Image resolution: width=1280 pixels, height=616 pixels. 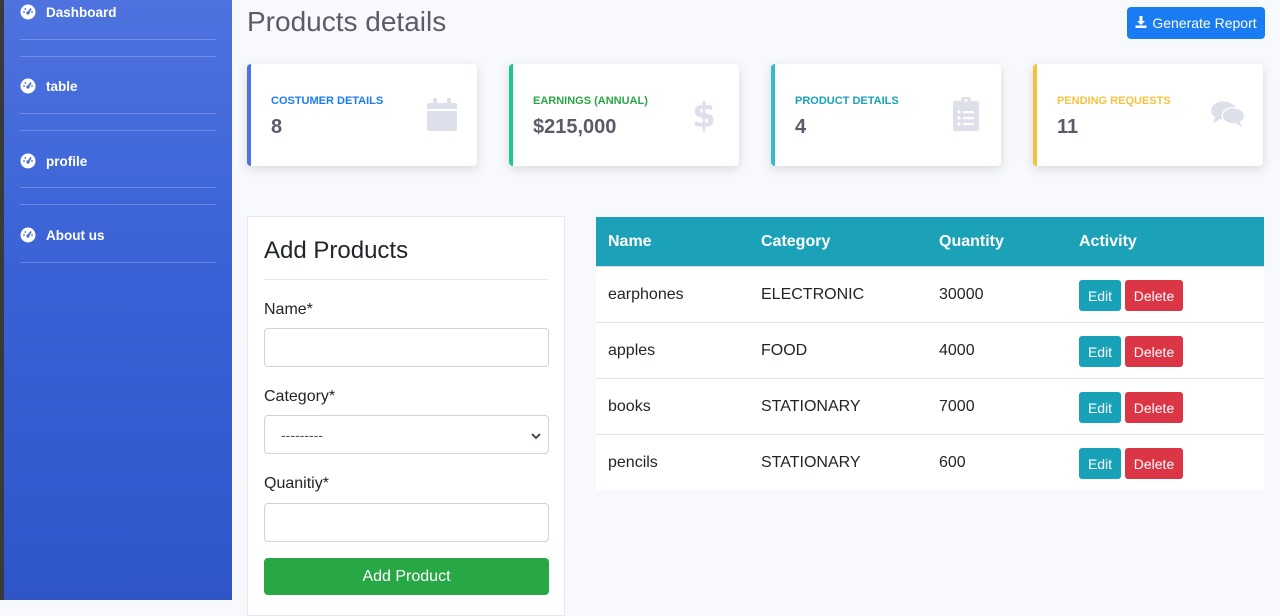 What do you see at coordinates (930, 242) in the screenshot?
I see `table-header: Name Category Quantity Activity` at bounding box center [930, 242].